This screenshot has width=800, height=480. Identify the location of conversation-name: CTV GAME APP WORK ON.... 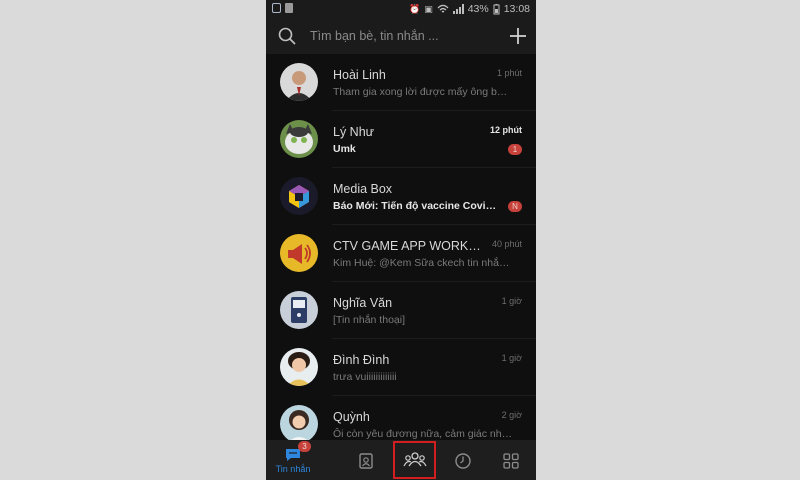
(408, 246).